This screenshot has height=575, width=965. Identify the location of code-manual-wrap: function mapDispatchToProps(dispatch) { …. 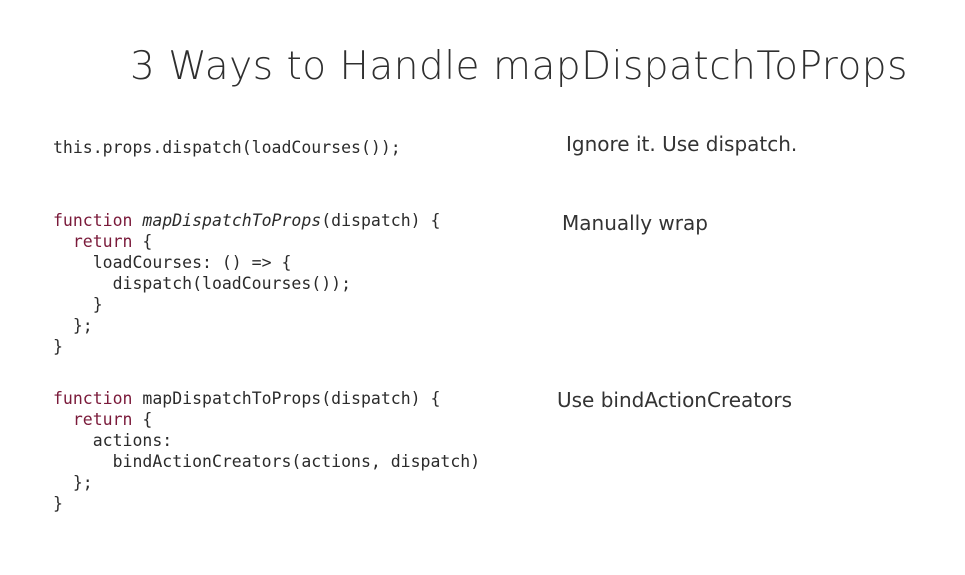
(246, 283).